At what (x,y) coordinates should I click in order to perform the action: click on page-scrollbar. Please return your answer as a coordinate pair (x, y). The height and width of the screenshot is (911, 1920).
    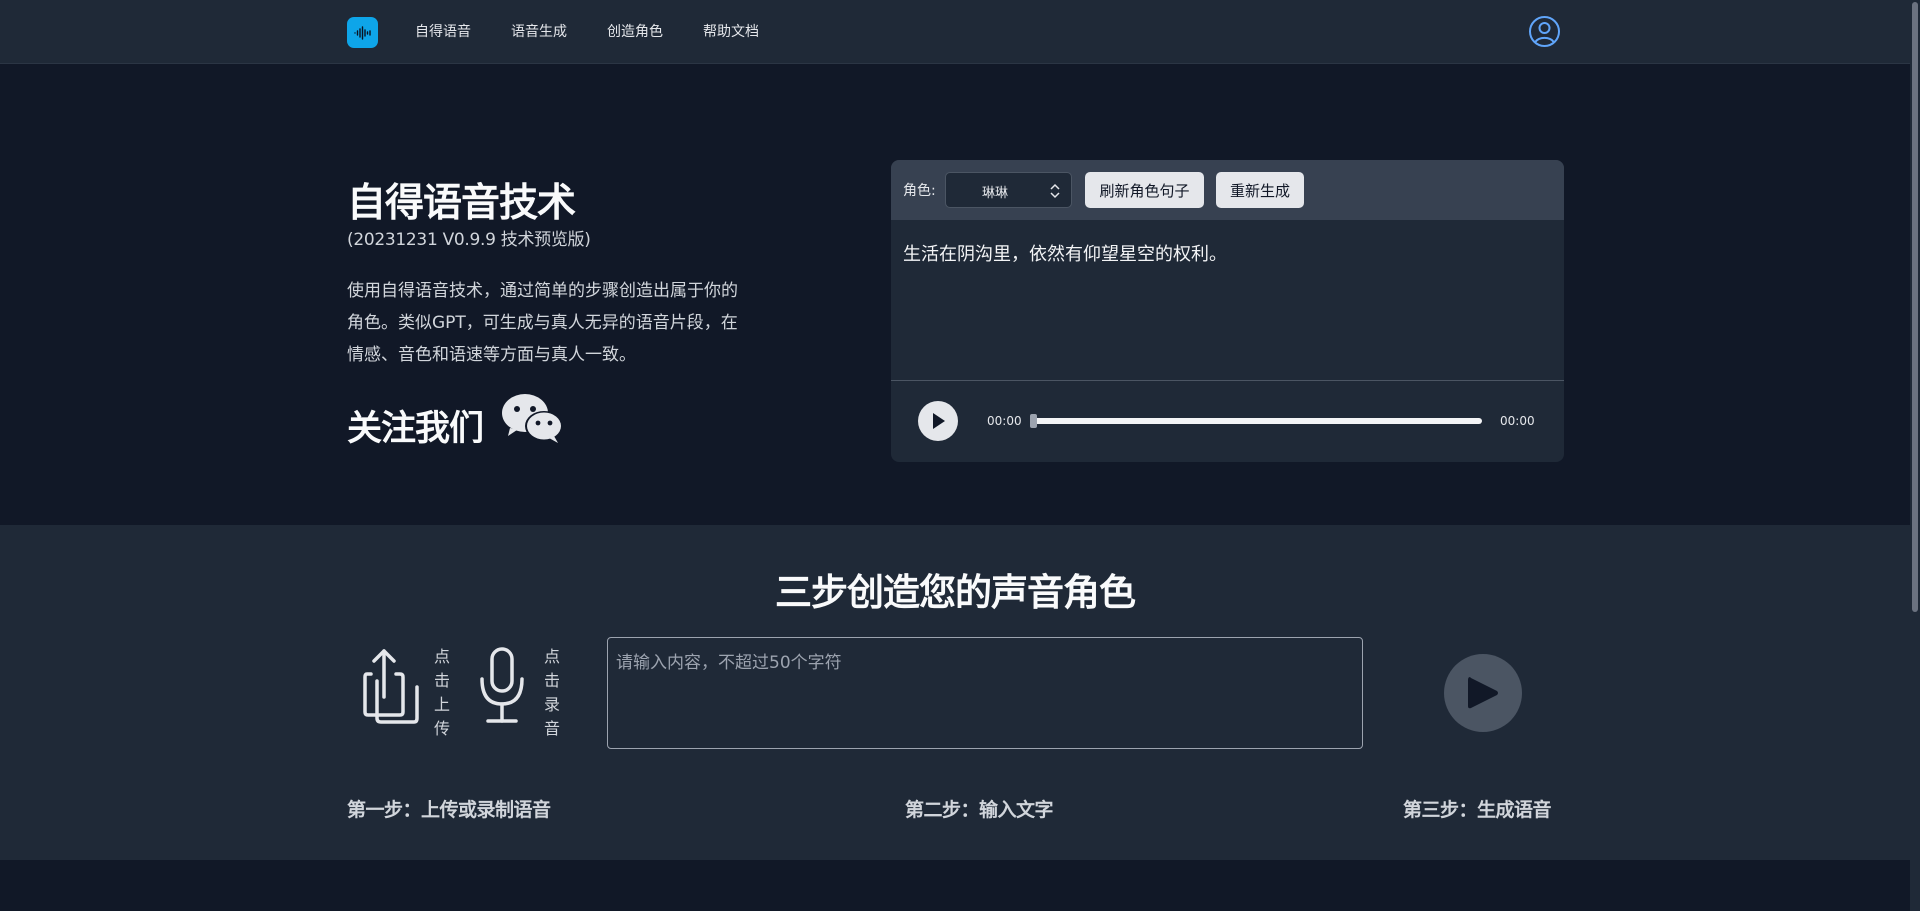
    Looking at the image, I should click on (1915, 455).